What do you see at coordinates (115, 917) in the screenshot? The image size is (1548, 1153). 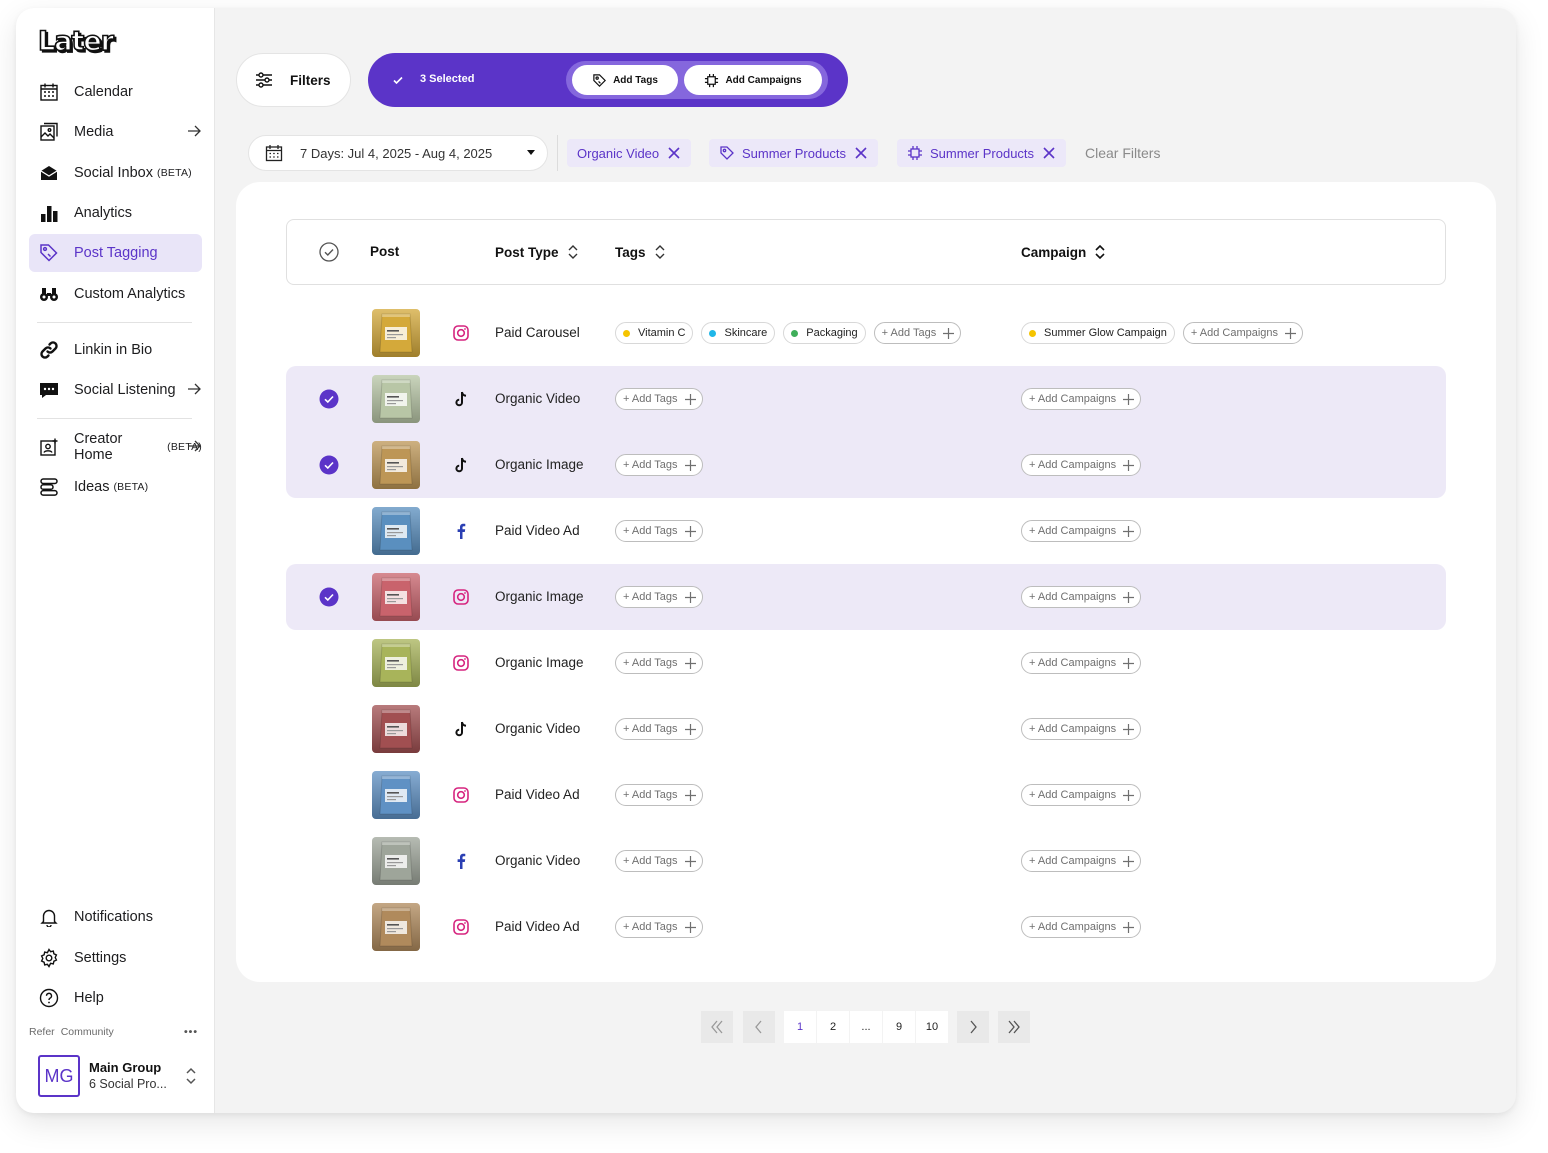 I see `sidebar-item-notifications: Notifications` at bounding box center [115, 917].